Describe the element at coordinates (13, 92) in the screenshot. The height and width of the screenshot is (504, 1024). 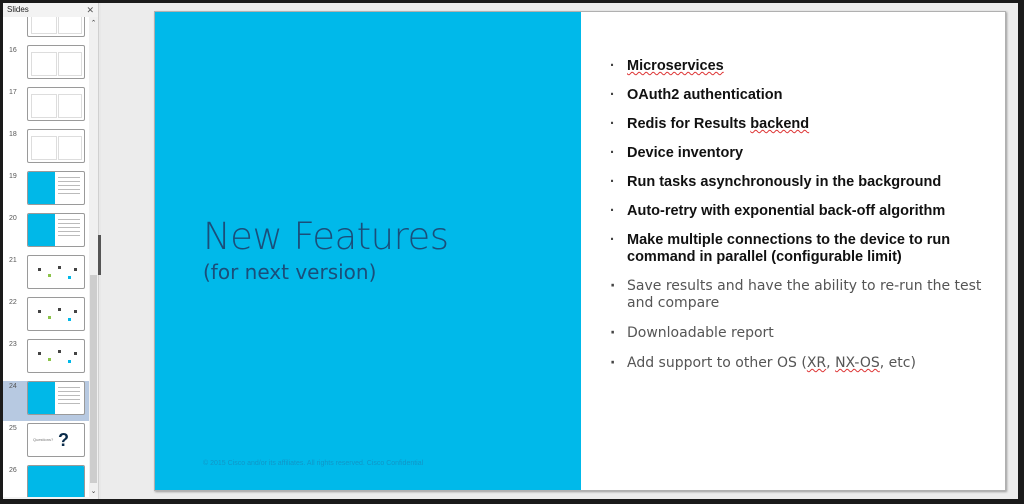
I see `slide-number: 17` at that location.